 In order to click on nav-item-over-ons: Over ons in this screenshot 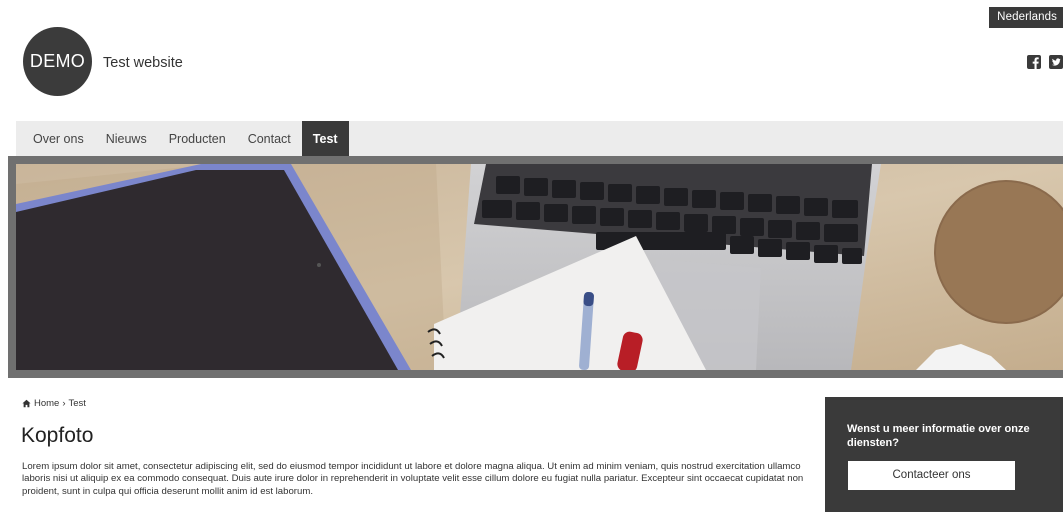, I will do `click(55, 138)`.